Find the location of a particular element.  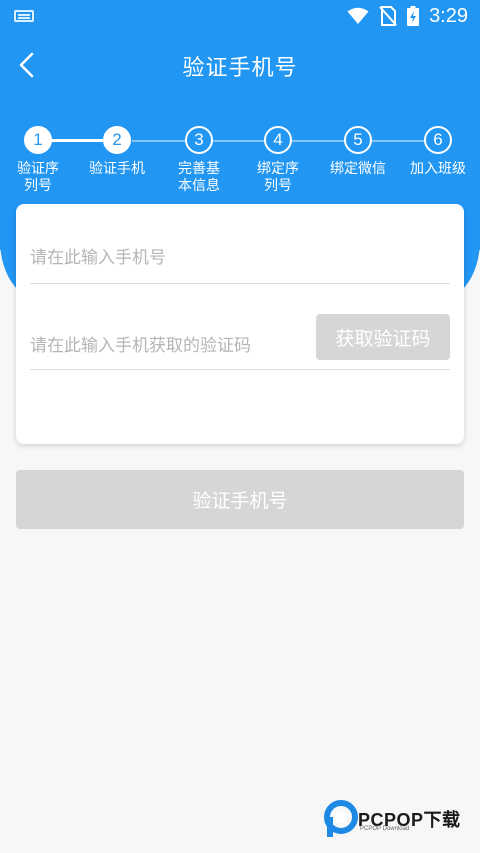

step-label: 加入班级 is located at coordinates (438, 169).